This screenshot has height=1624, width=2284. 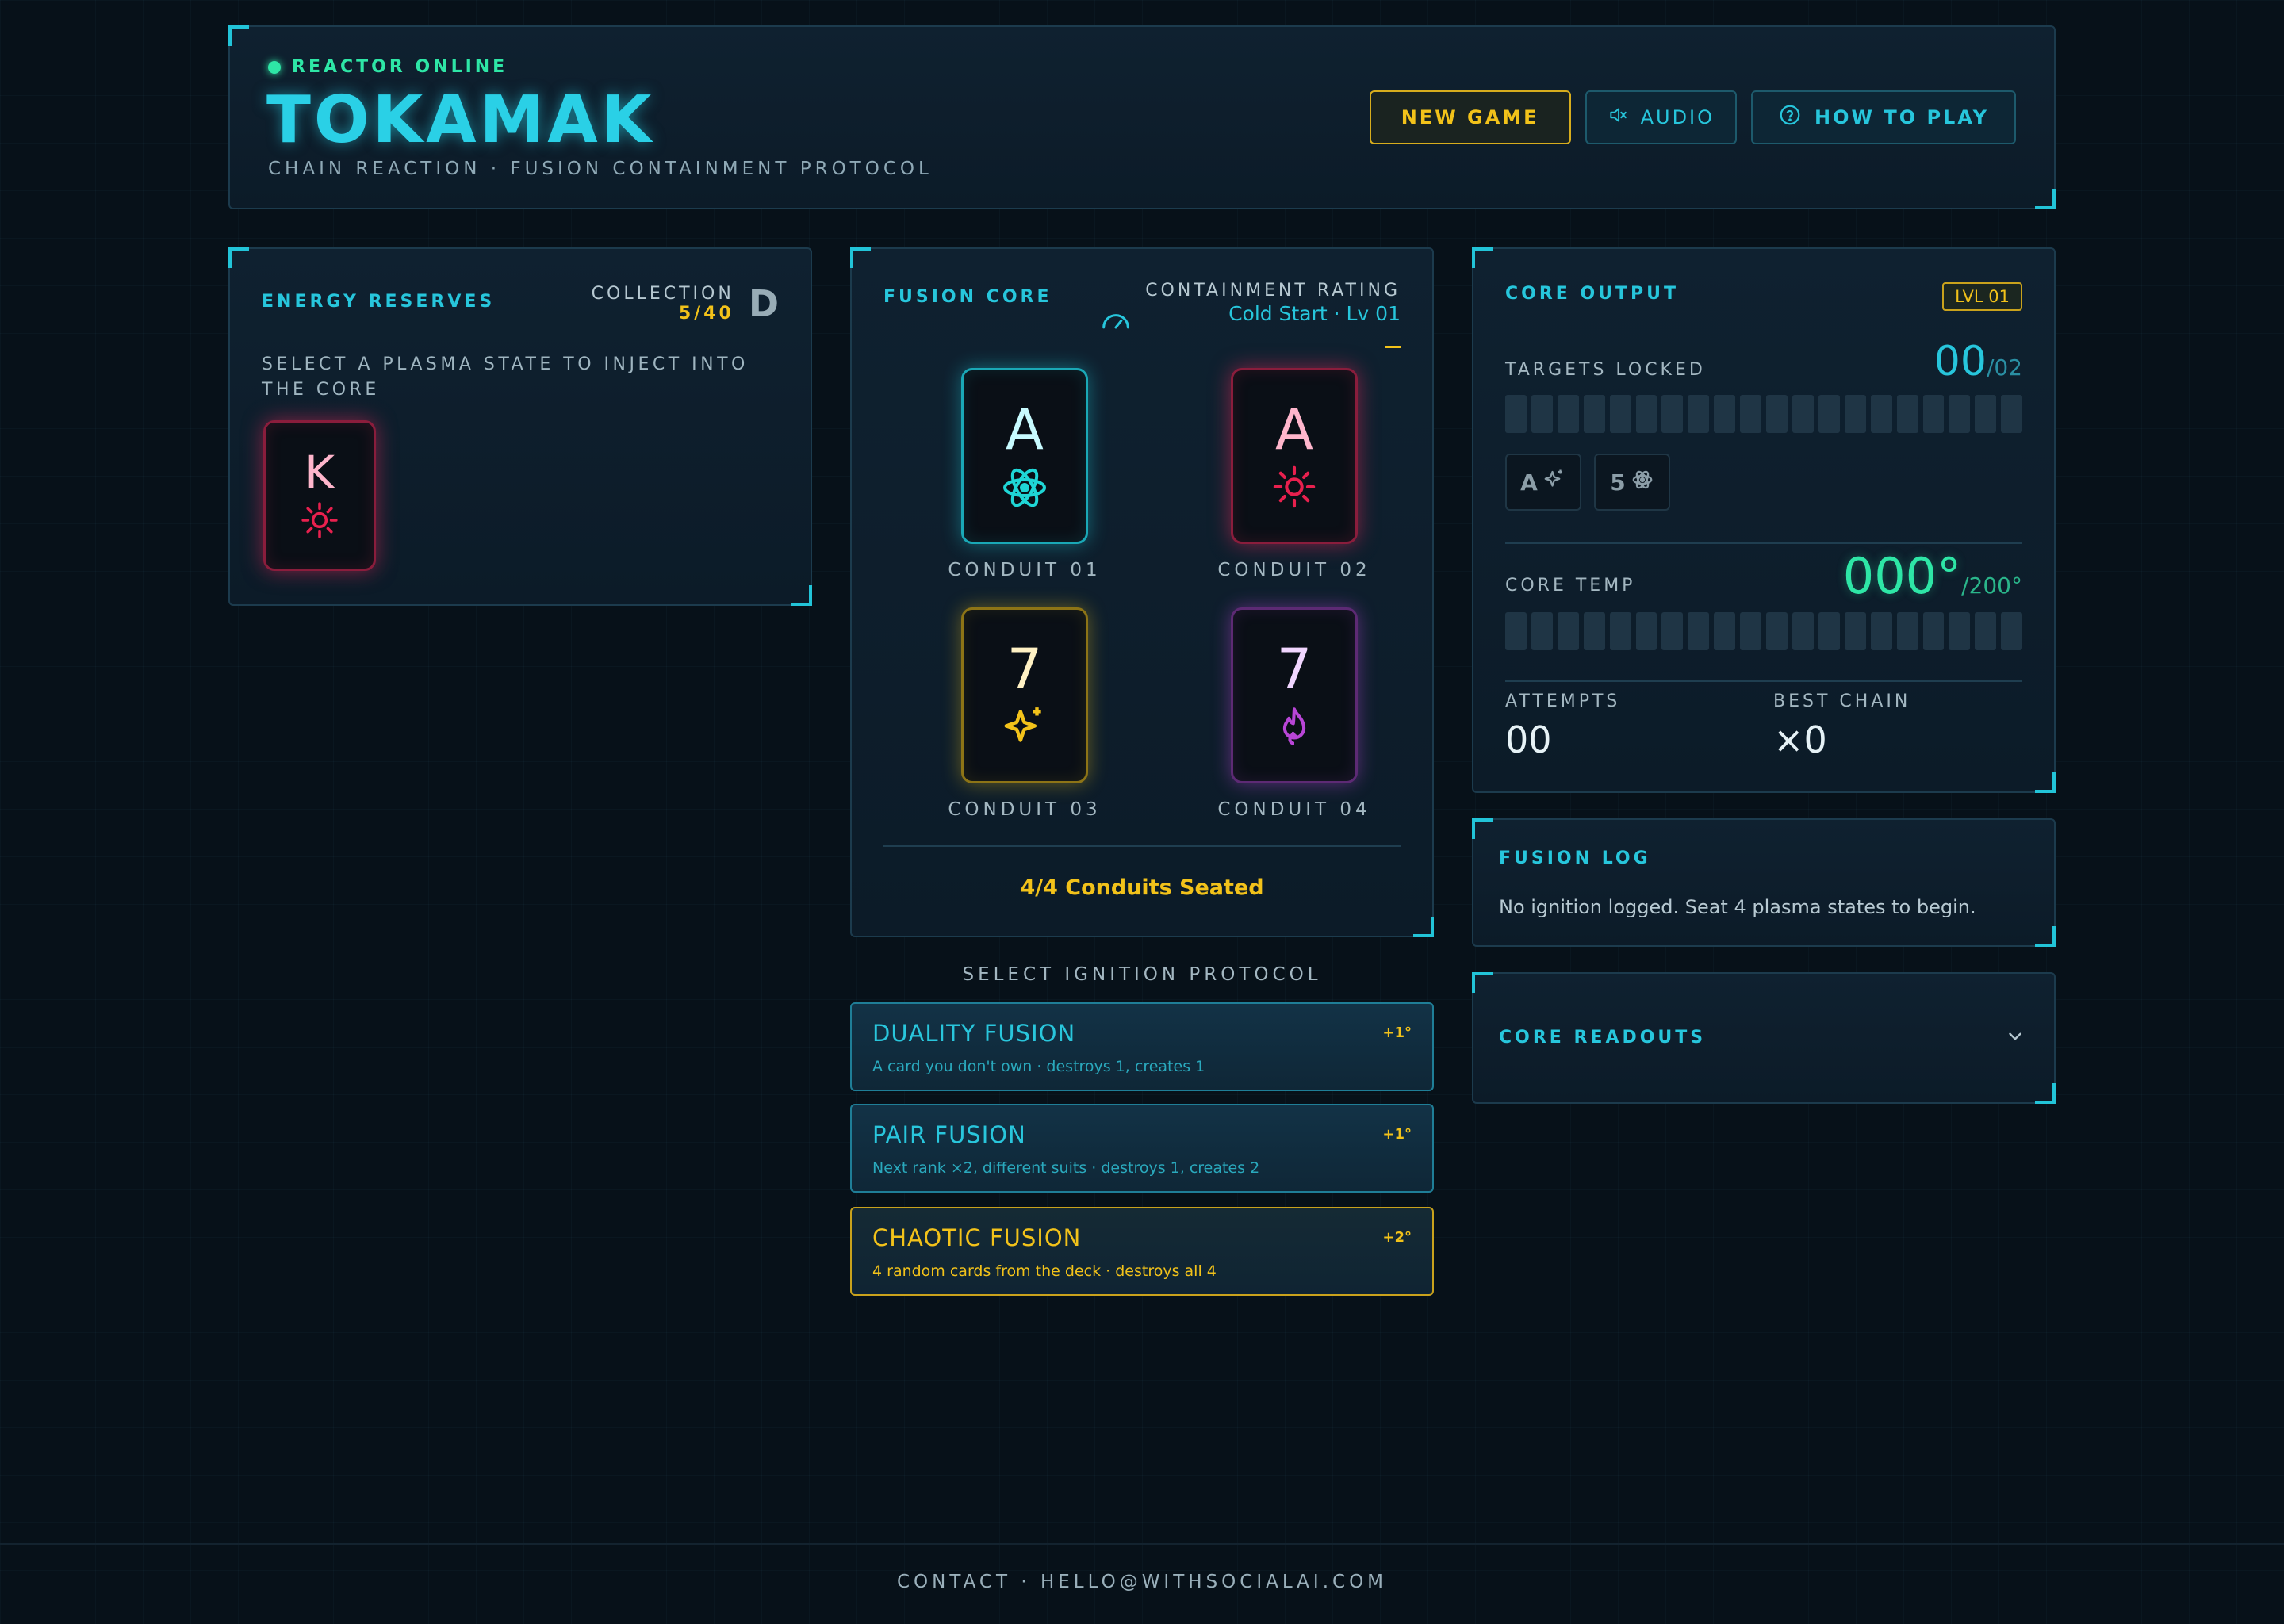 I want to click on how-to-play-label: HOW TO PLAY, so click(x=1902, y=117).